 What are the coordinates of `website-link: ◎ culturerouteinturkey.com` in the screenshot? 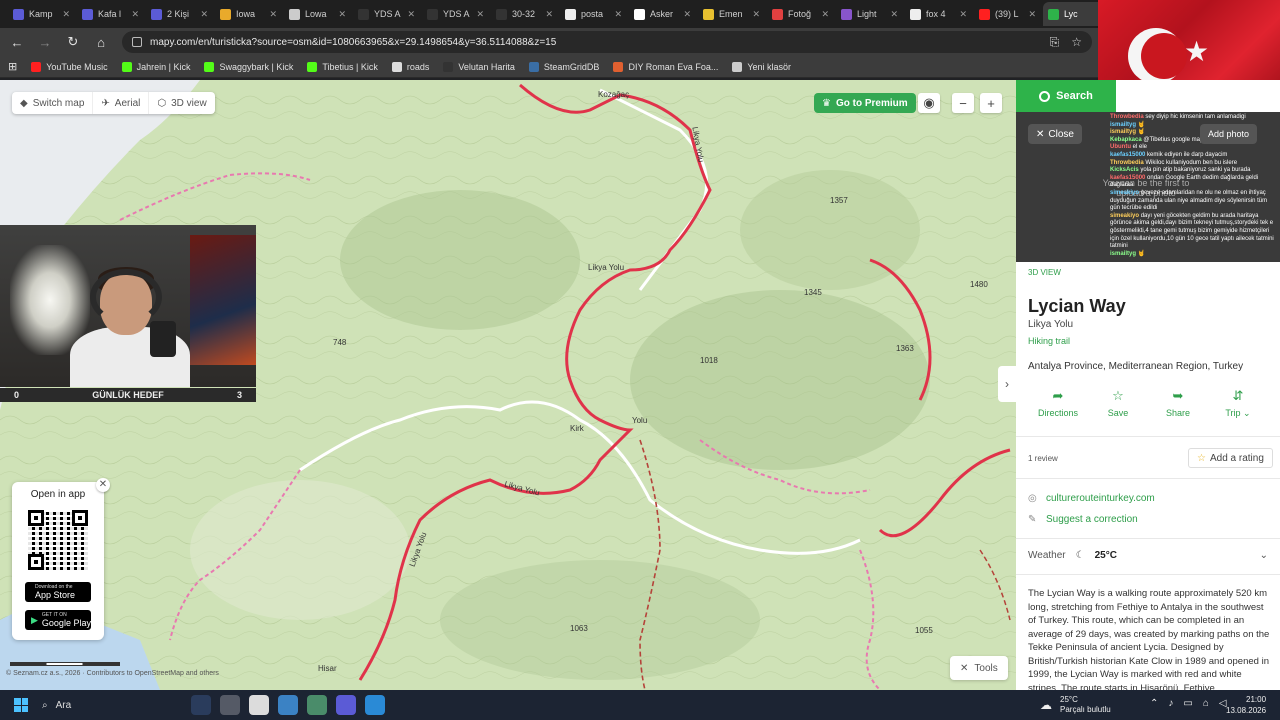 It's located at (1091, 498).